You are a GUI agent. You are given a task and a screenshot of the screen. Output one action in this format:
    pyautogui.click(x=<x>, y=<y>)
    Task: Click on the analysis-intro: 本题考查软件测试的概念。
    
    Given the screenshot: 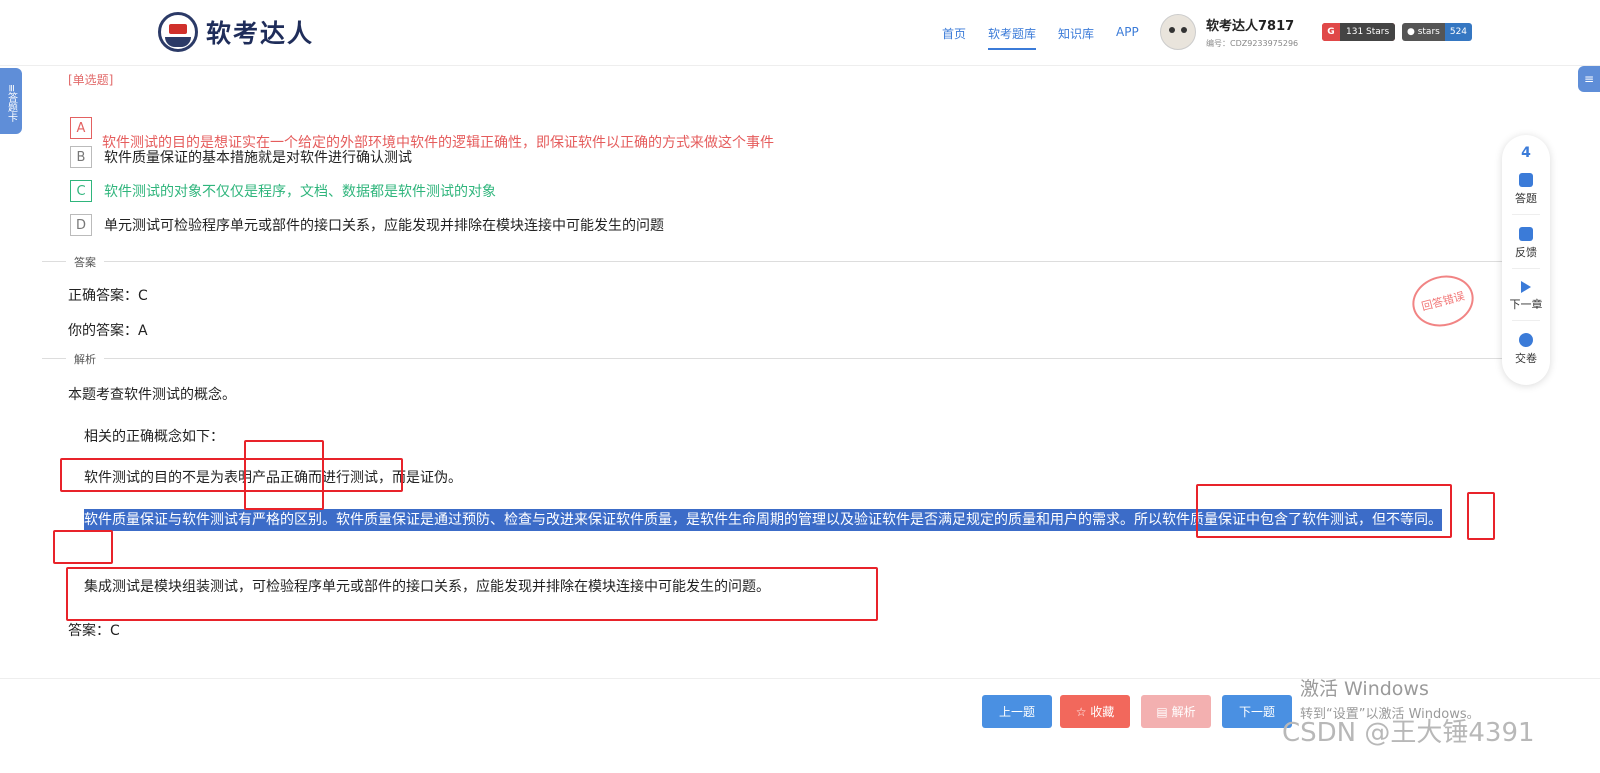 What is the action you would take?
    pyautogui.click(x=152, y=395)
    